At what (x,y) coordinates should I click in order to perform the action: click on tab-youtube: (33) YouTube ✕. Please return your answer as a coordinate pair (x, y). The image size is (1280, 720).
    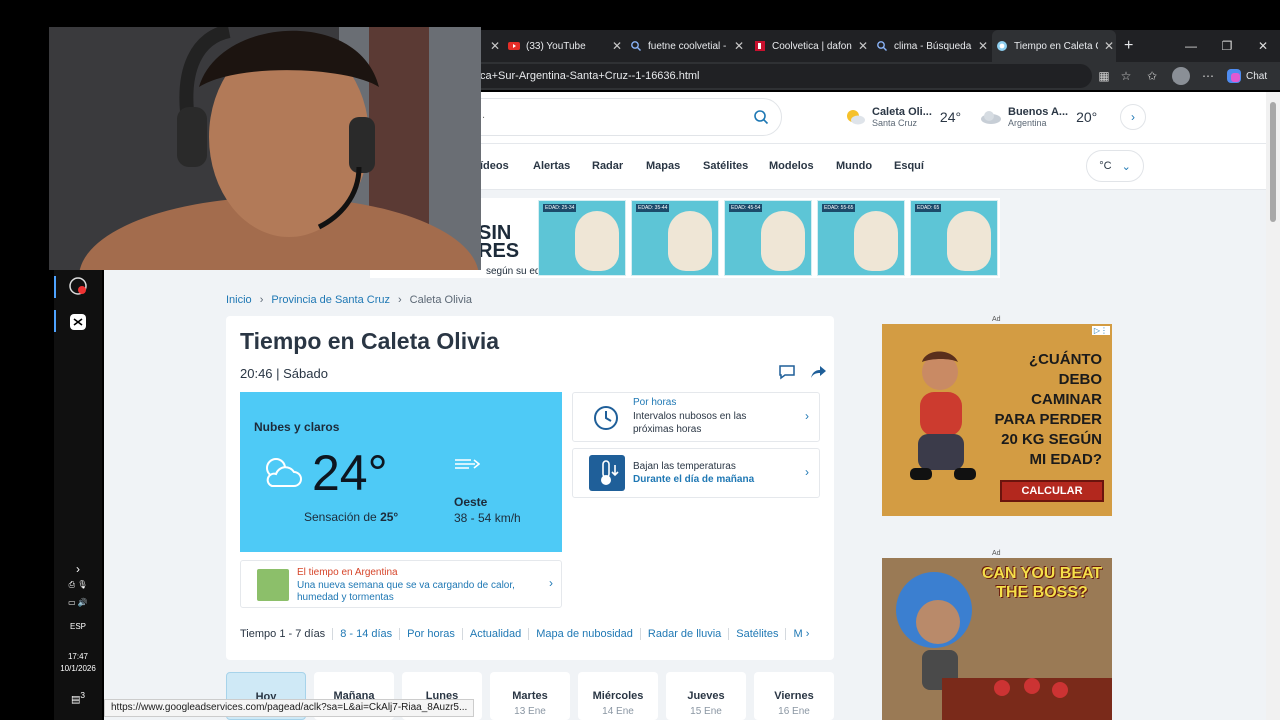
    Looking at the image, I should click on (563, 46).